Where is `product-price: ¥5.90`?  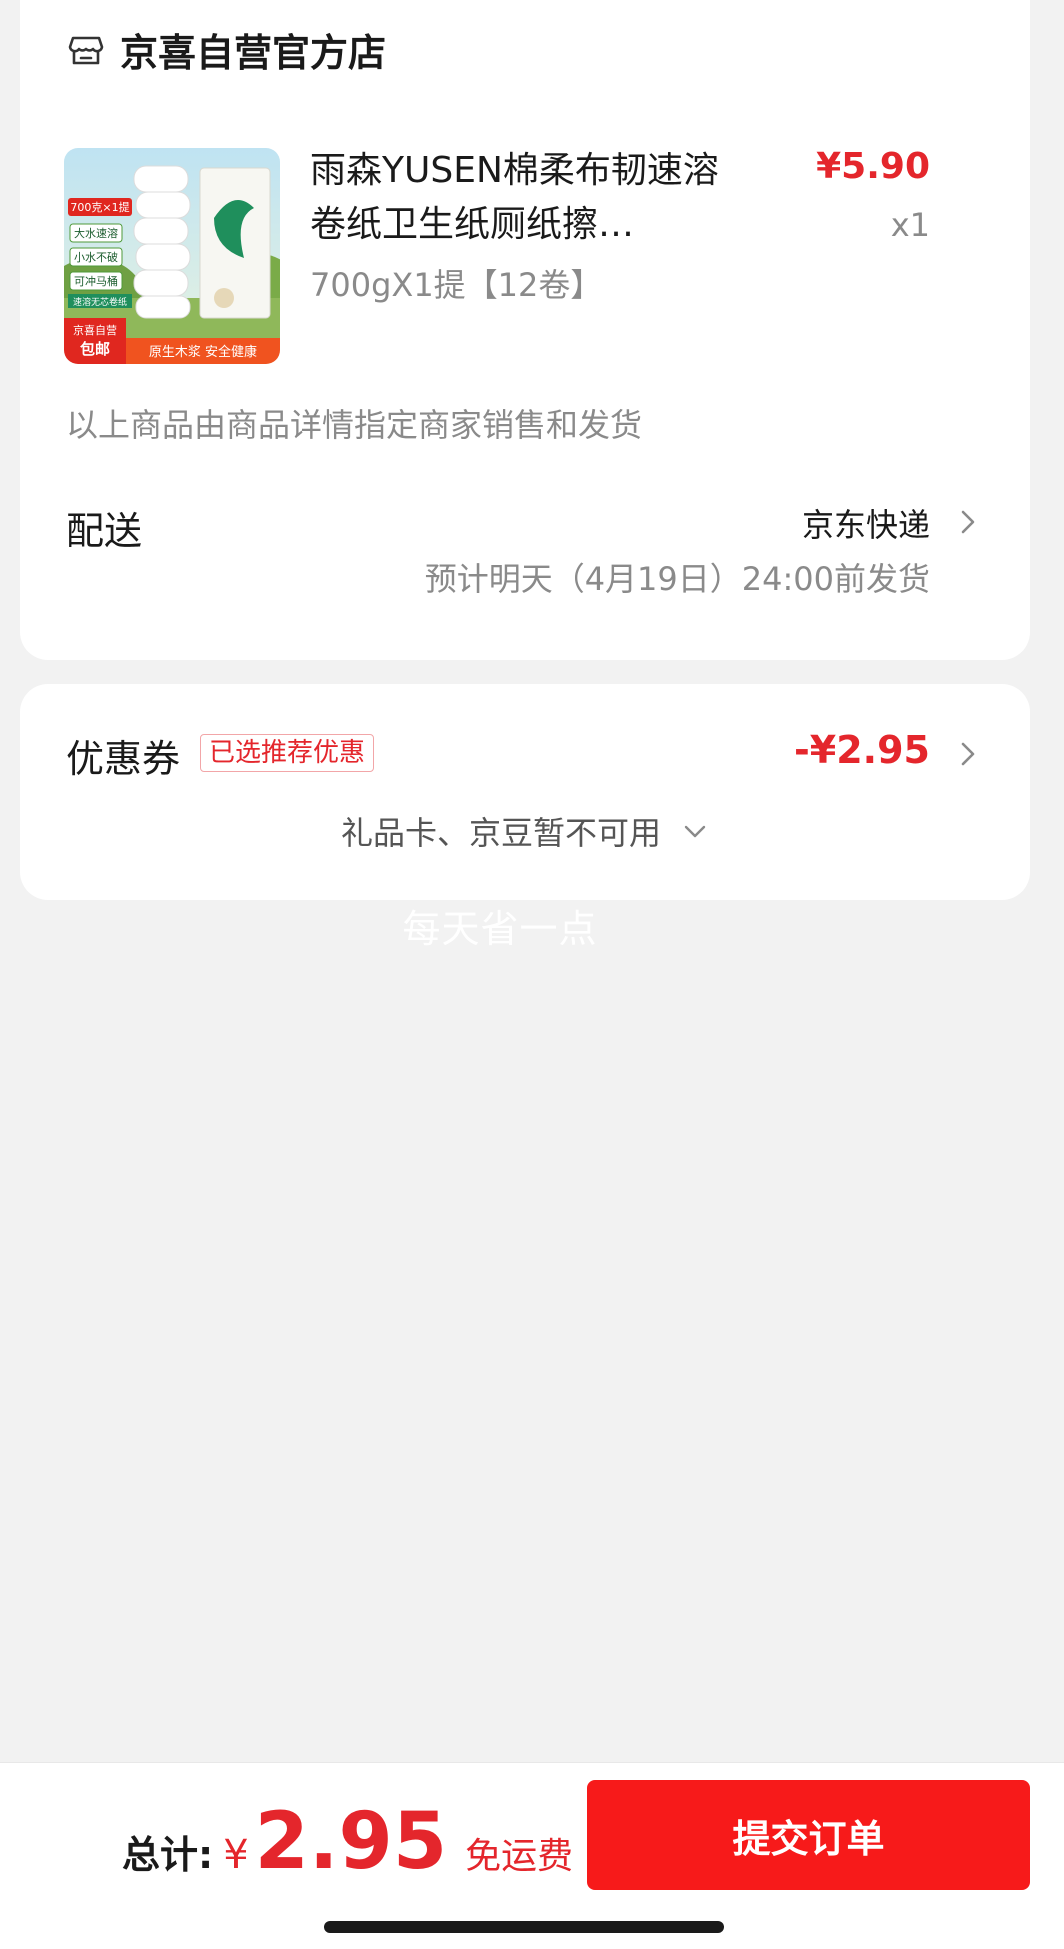
product-price: ¥5.90 is located at coordinates (873, 166).